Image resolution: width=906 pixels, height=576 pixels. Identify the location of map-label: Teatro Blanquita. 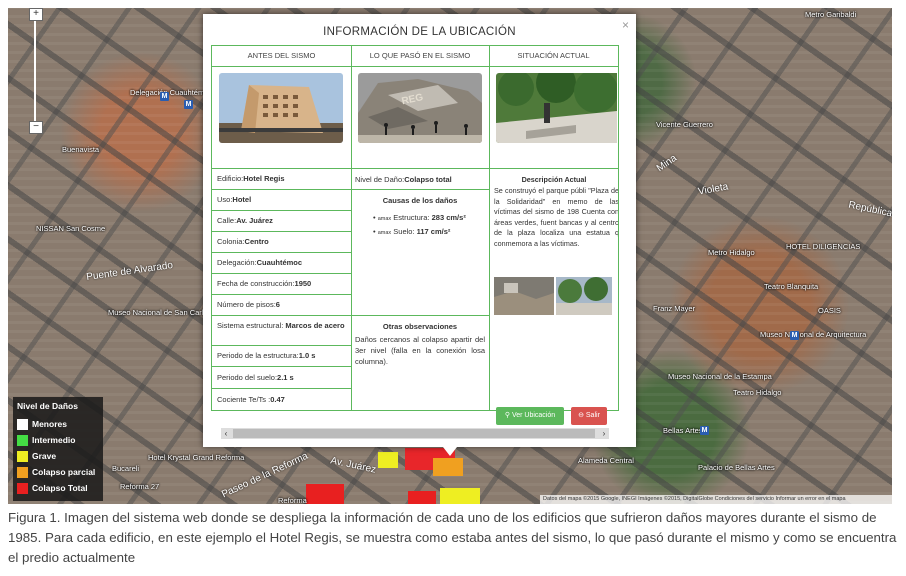
(791, 286).